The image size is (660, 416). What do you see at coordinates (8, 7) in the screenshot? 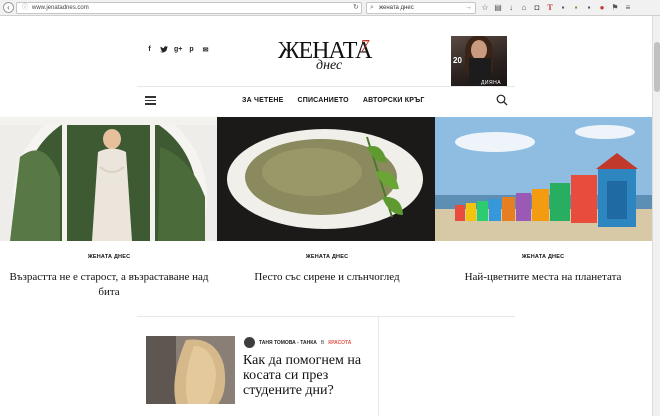
I see `back-arrow-icon: ‹` at bounding box center [8, 7].